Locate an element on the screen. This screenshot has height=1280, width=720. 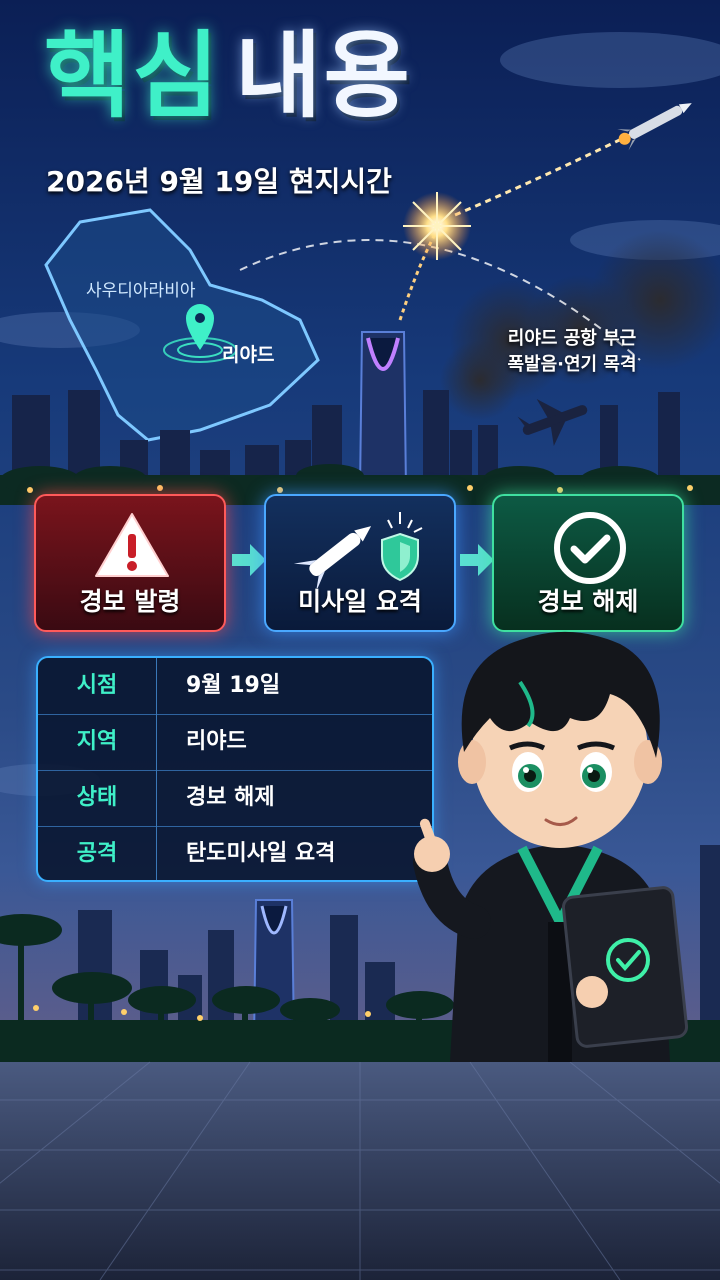
flow-step-clear-label: 경보 해제 is located at coordinates (588, 601).